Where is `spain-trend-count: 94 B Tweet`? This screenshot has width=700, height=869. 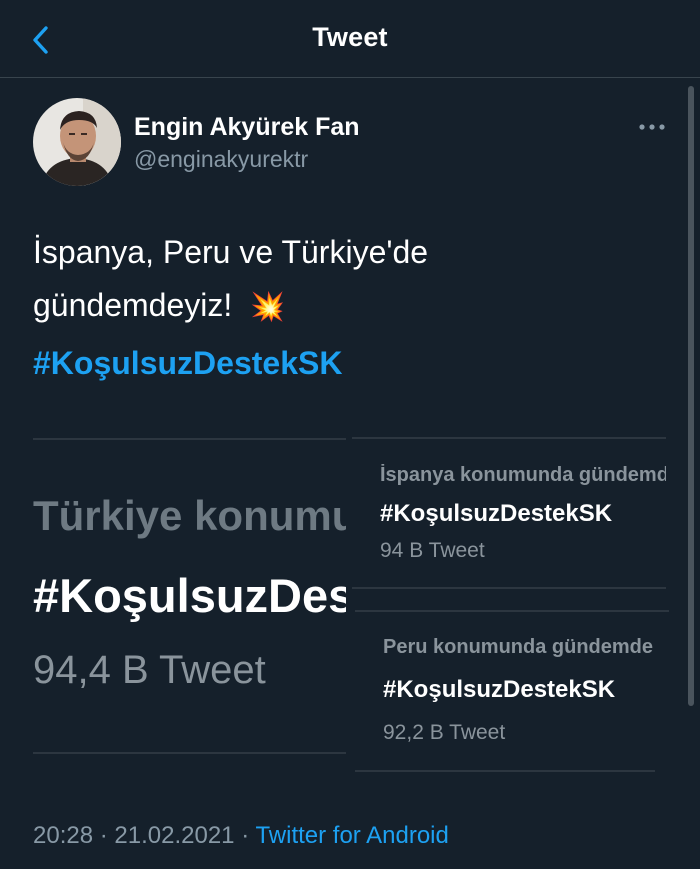 spain-trend-count: 94 B Tweet is located at coordinates (432, 550).